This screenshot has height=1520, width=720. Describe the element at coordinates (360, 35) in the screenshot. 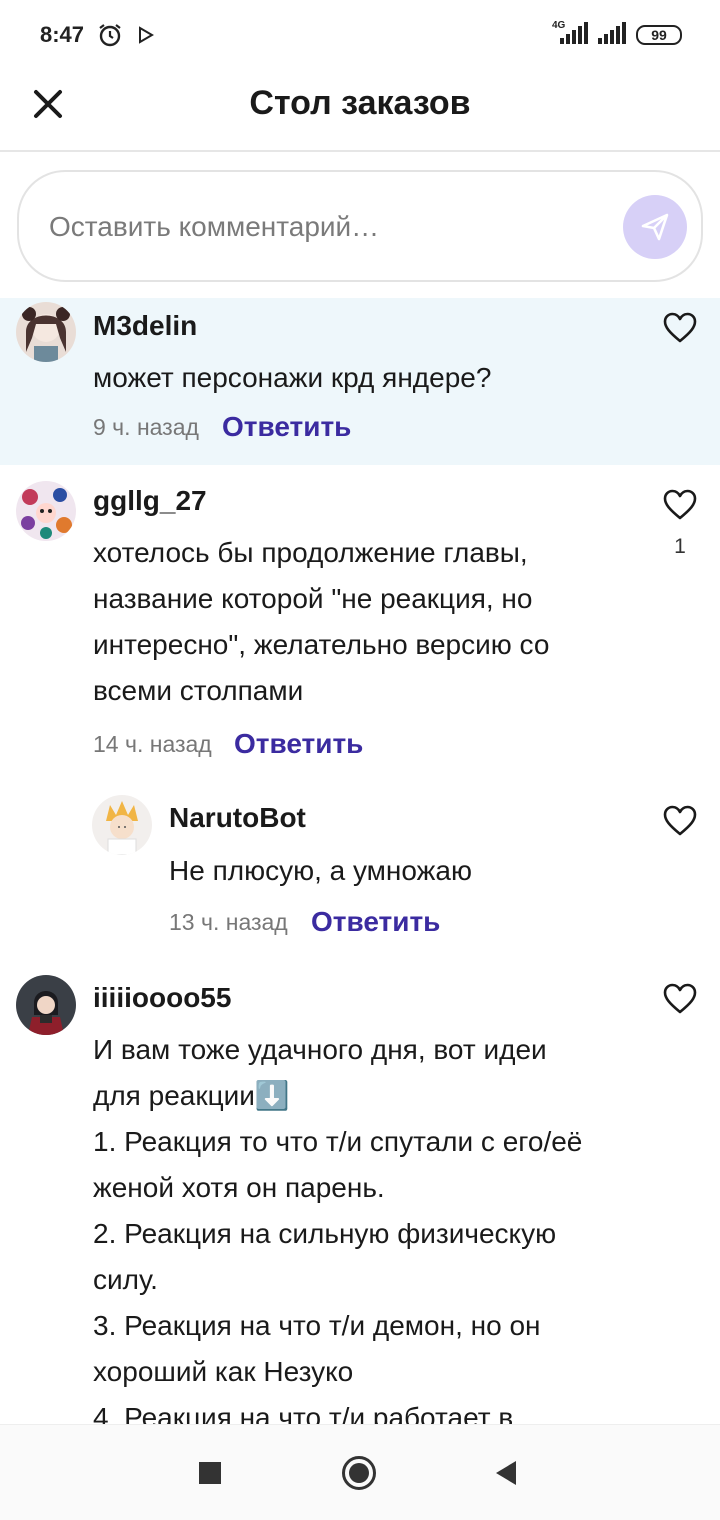

I see `status-bar: 8:47 4G 99` at that location.